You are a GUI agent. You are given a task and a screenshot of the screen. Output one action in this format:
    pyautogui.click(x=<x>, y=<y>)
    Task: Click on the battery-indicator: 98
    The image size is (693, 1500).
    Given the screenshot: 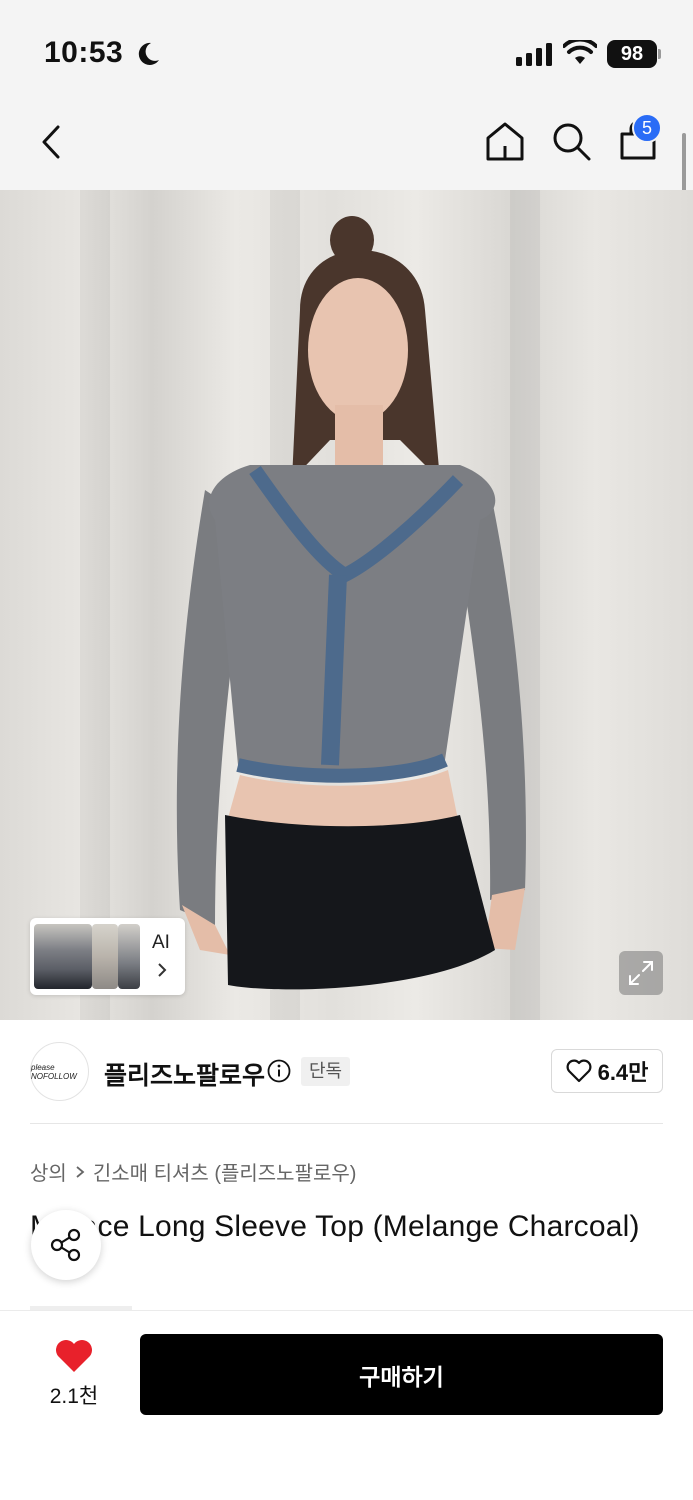 What is the action you would take?
    pyautogui.click(x=632, y=54)
    